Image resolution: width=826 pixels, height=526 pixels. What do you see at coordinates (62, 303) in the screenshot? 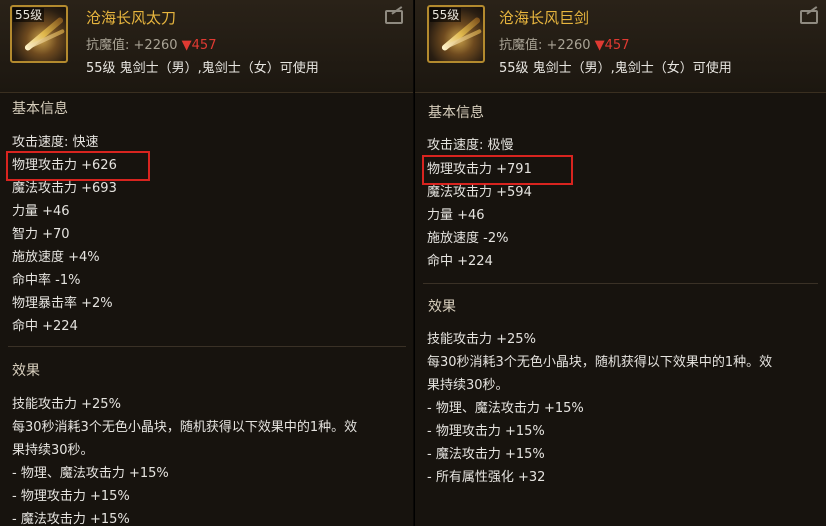
I see `stat-crit-rate: 物理暴击率 +2%` at bounding box center [62, 303].